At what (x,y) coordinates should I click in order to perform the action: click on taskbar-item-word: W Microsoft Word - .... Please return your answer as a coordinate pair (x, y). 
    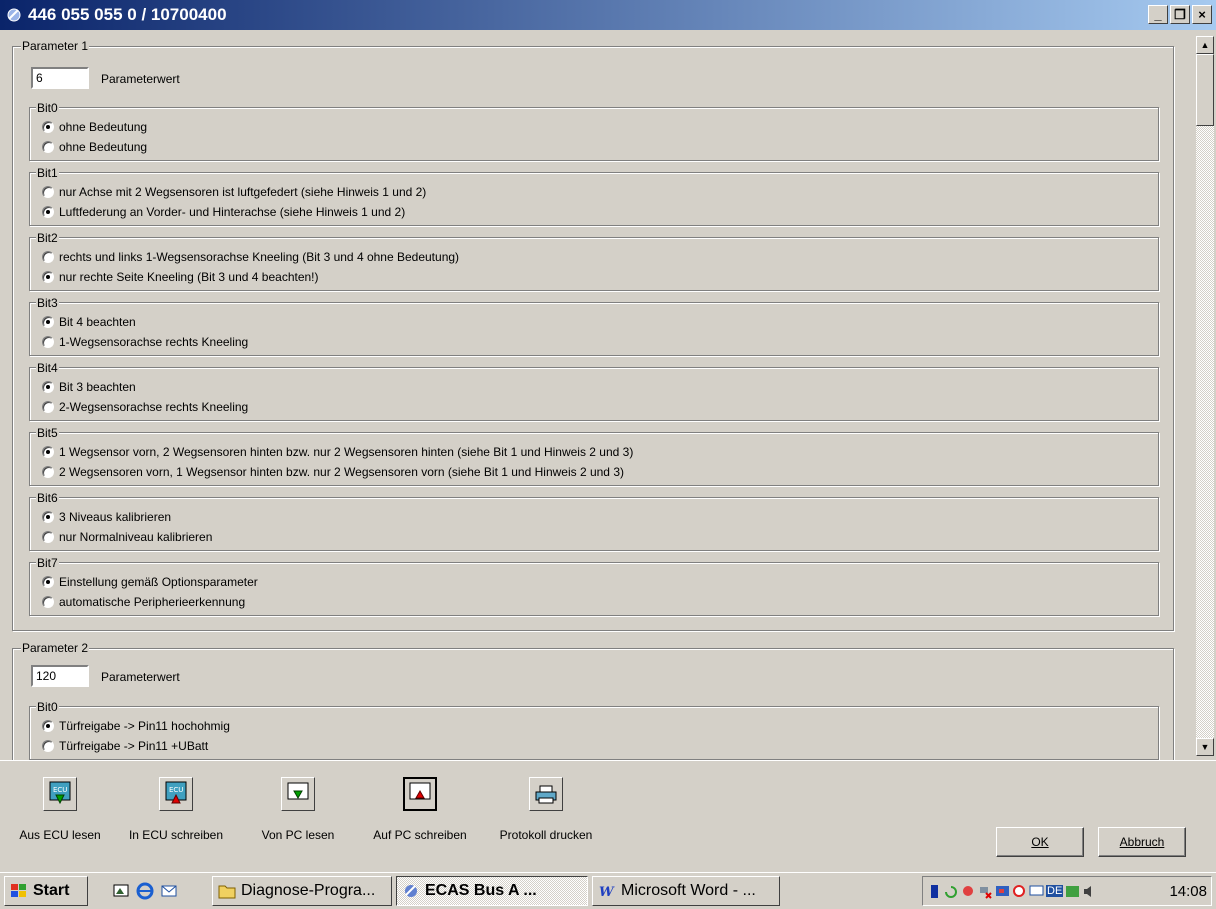
    Looking at the image, I should click on (686, 891).